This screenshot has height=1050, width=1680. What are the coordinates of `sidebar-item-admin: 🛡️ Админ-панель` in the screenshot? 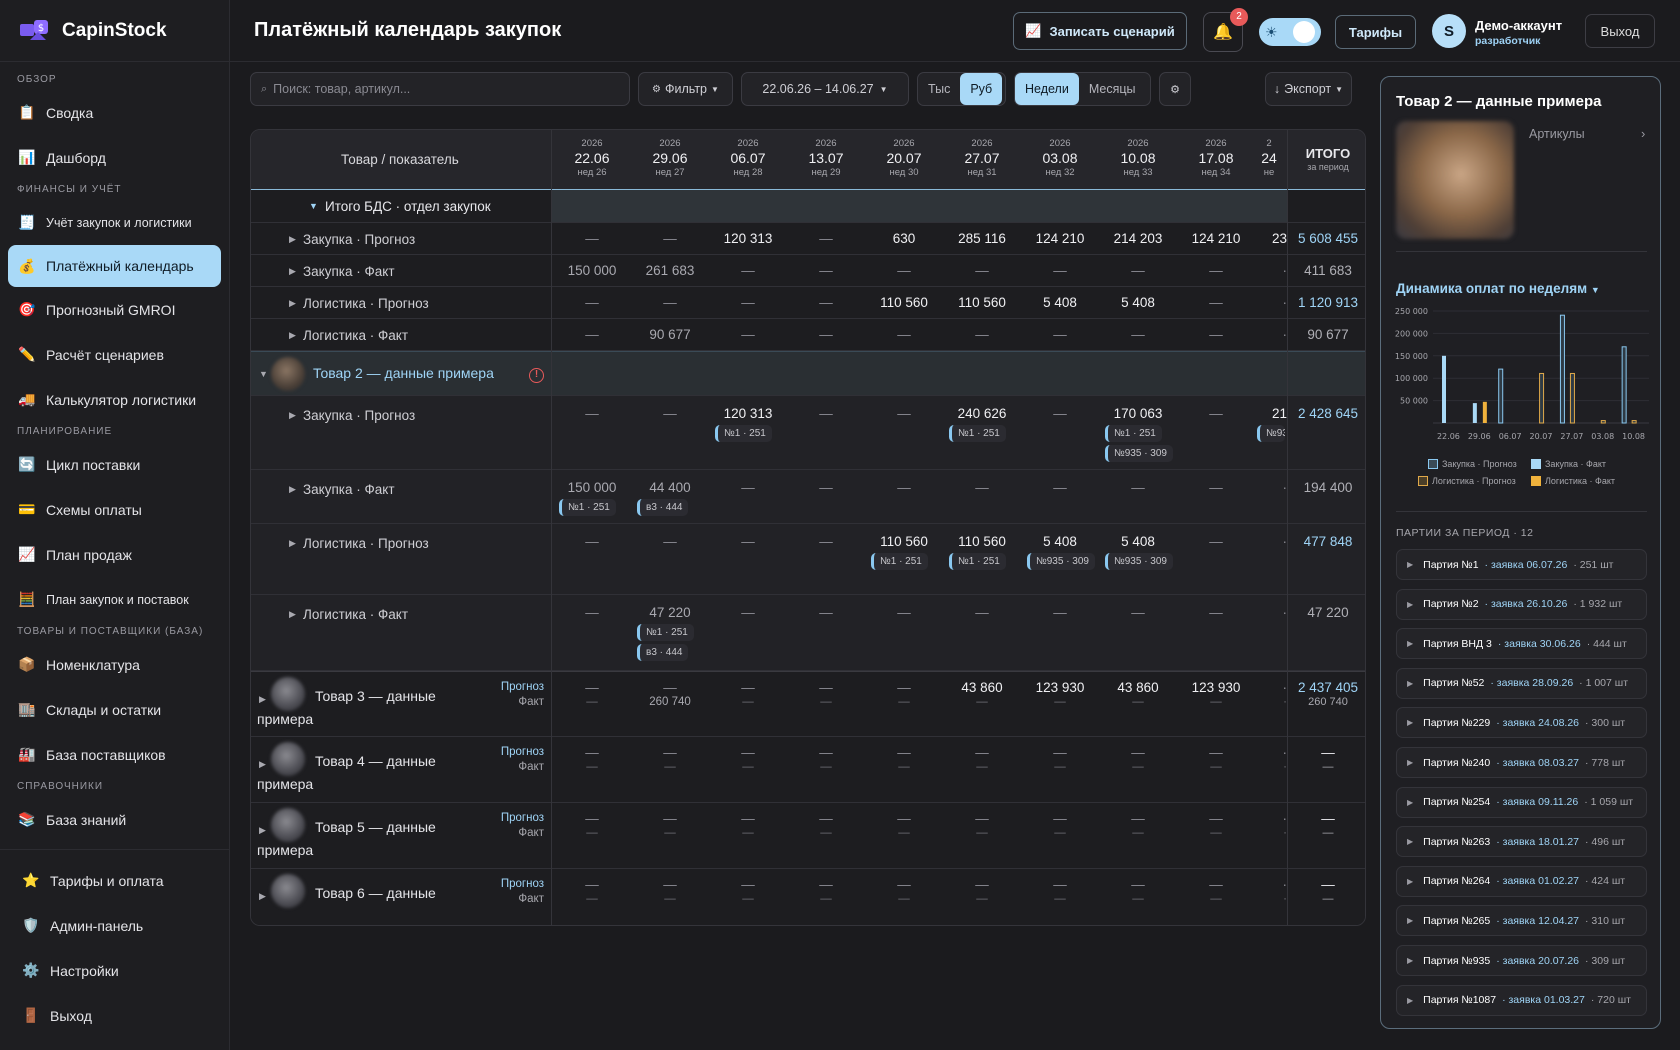 It's located at (114, 925).